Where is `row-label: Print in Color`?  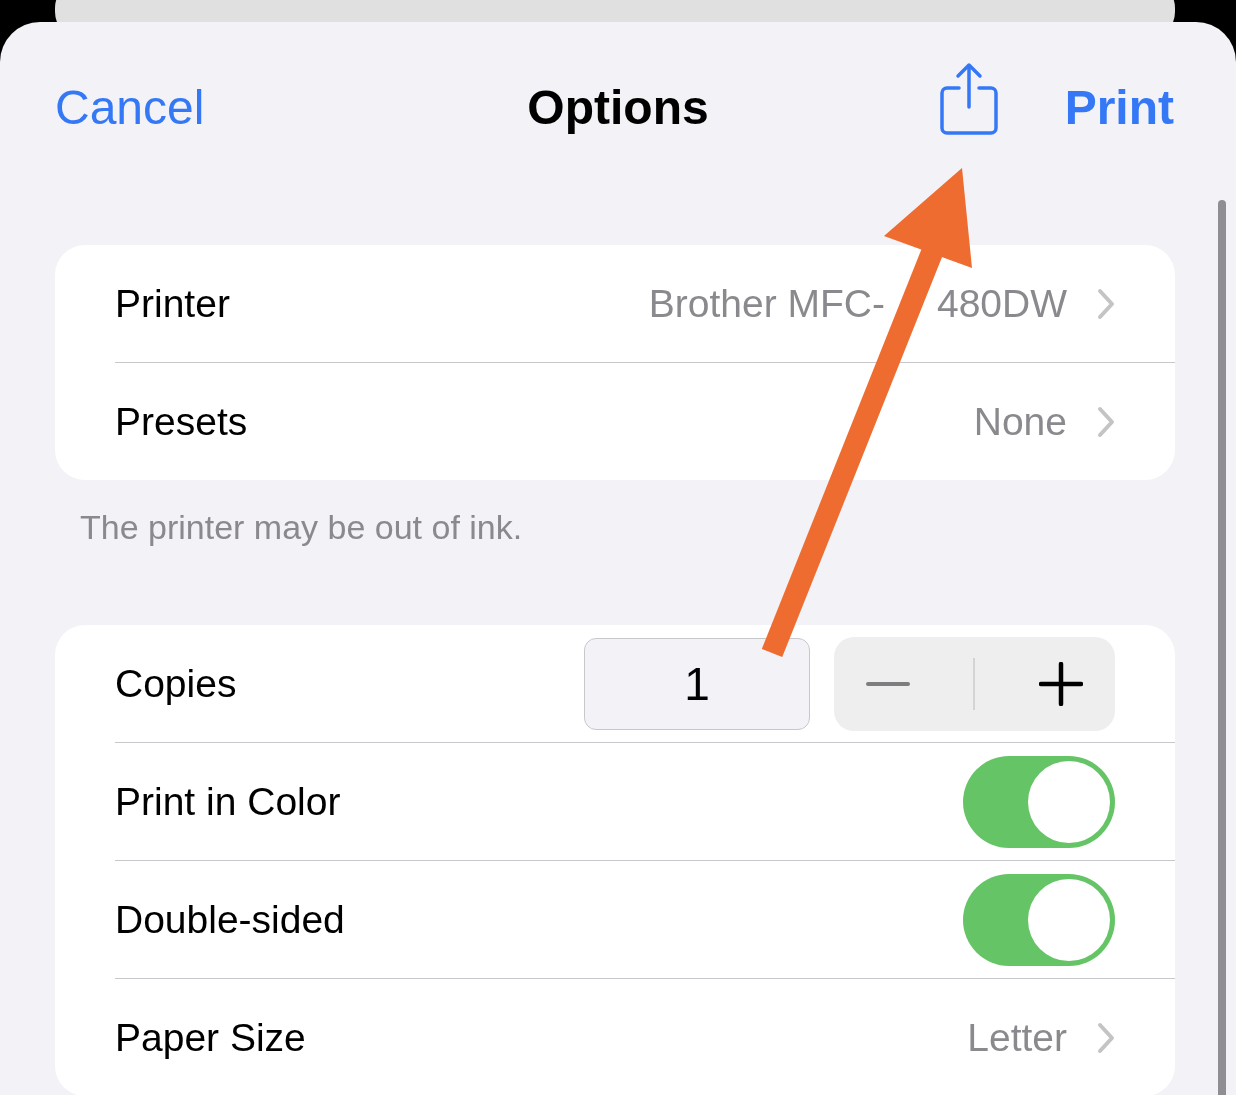 row-label: Print in Color is located at coordinates (228, 801).